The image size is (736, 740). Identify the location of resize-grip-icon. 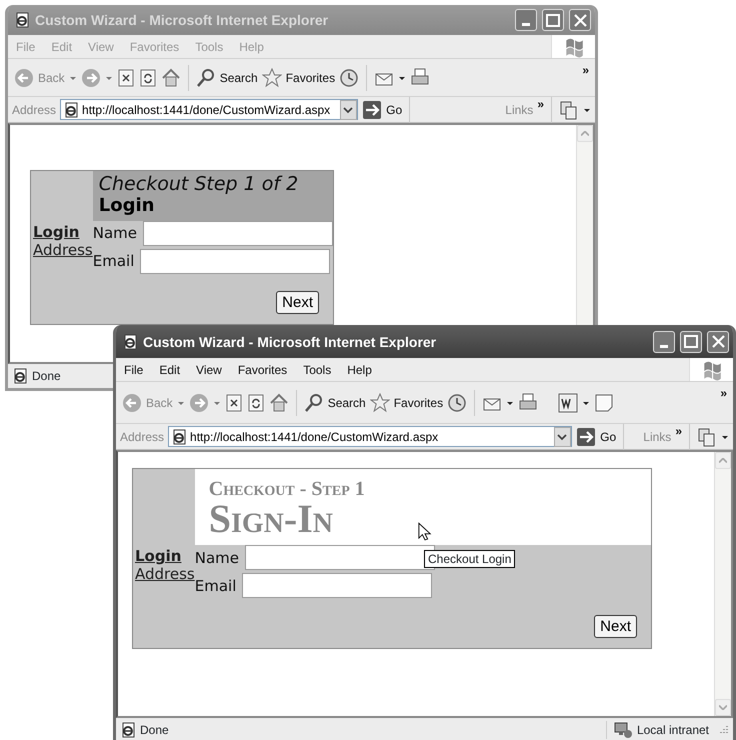
(723, 730).